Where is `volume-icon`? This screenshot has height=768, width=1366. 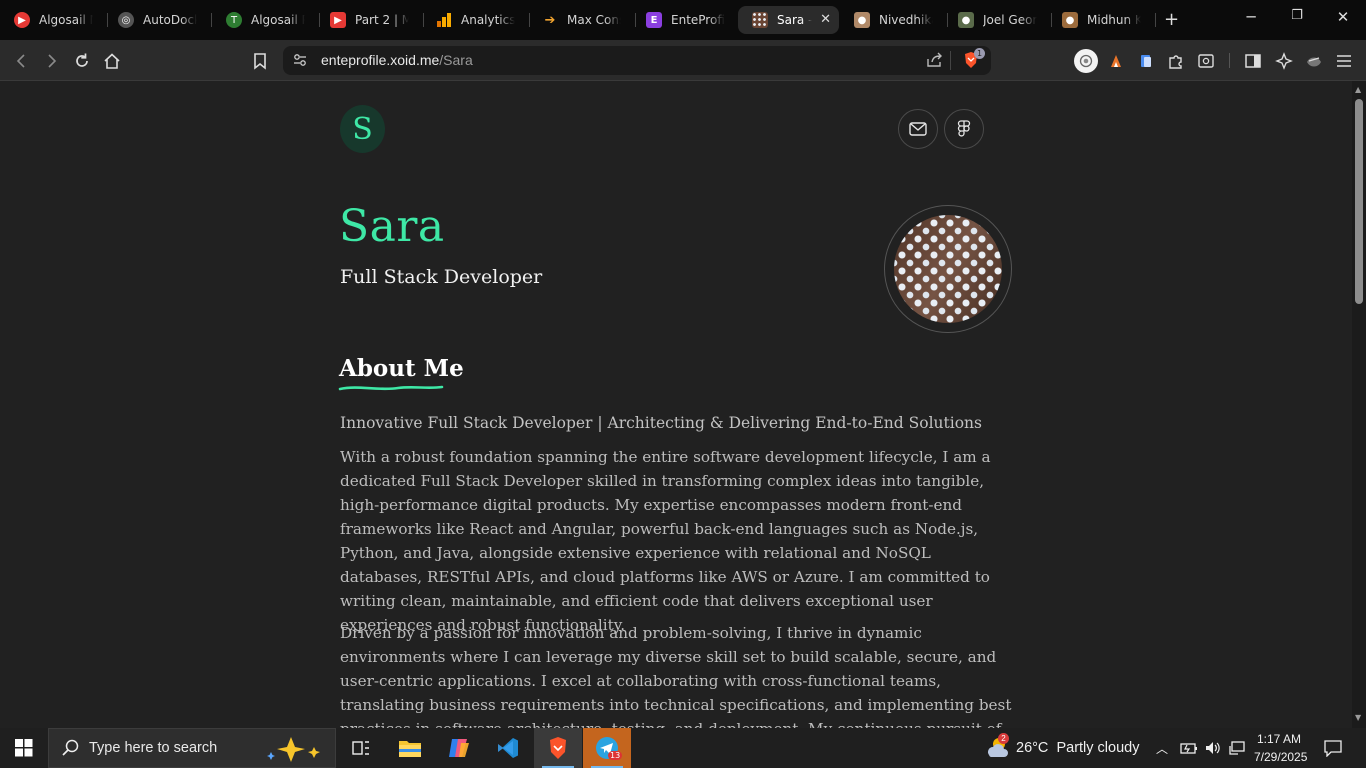
volume-icon is located at coordinates (1213, 750).